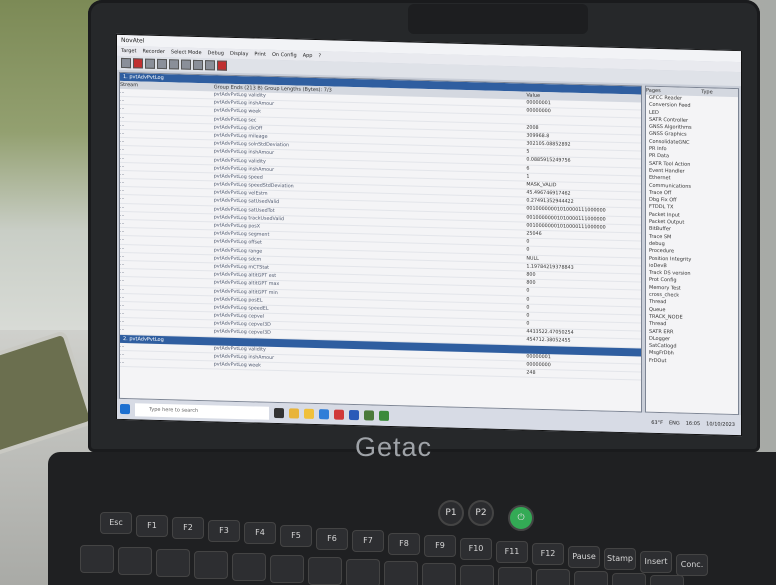 The height and width of the screenshot is (585, 776). I want to click on taskbar-search: Type here to search, so click(202, 411).